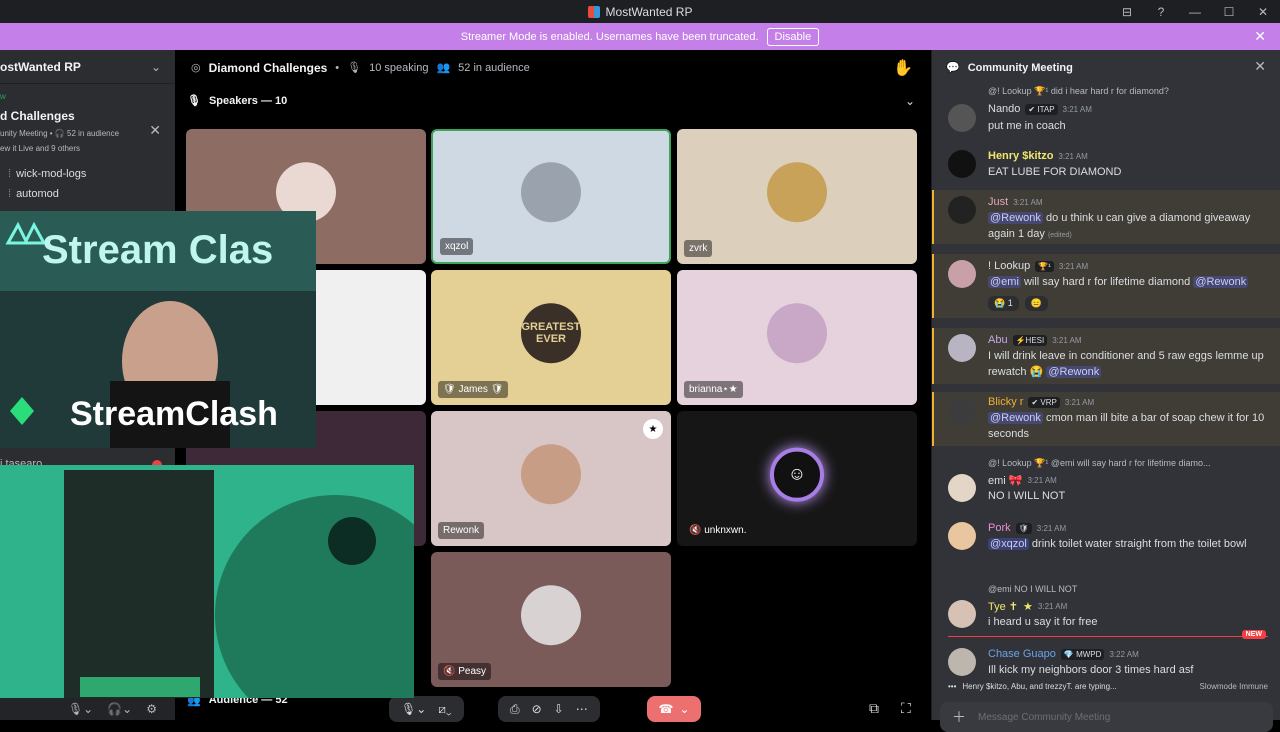  I want to click on speaker-name: xqzol, so click(457, 246).